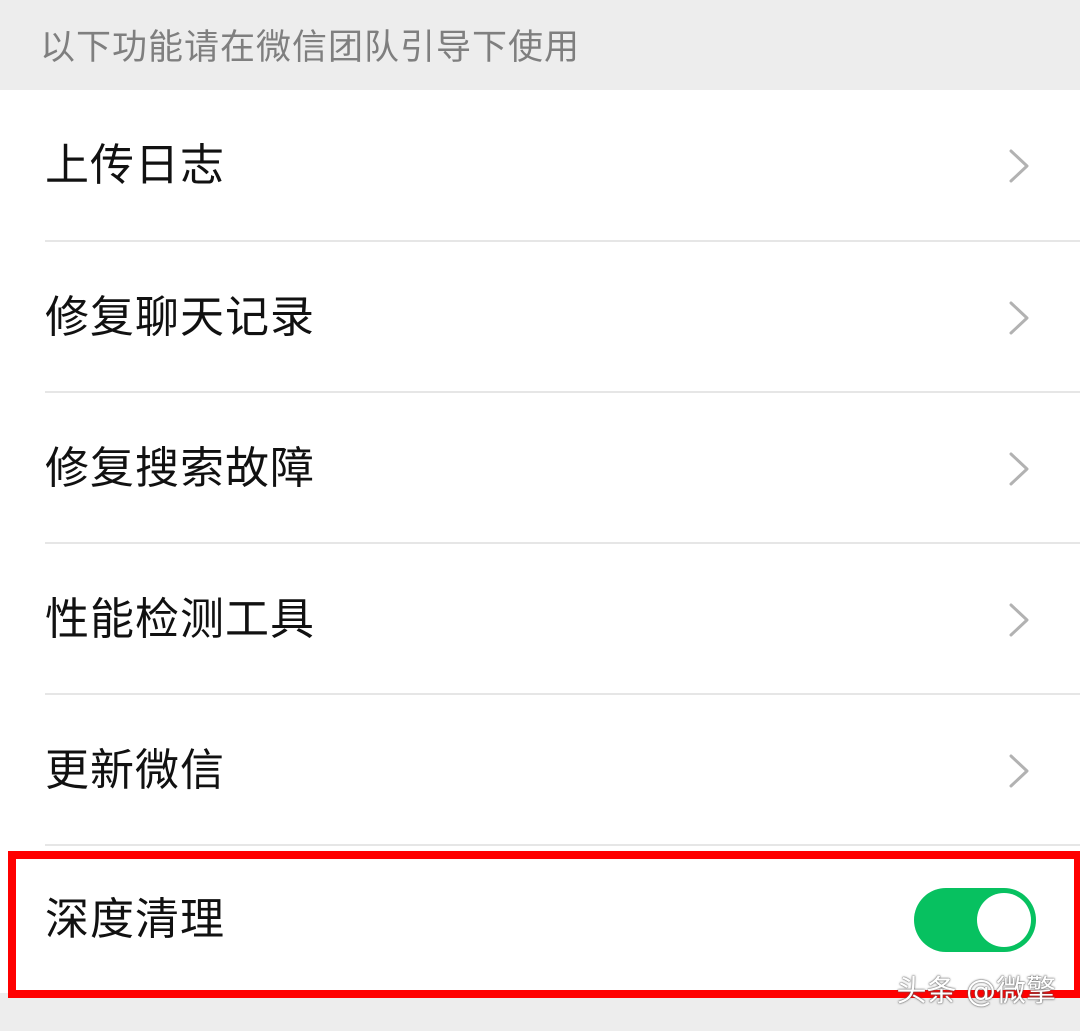  What do you see at coordinates (180, 468) in the screenshot?
I see `menu-item-label: 修复搜索故障` at bounding box center [180, 468].